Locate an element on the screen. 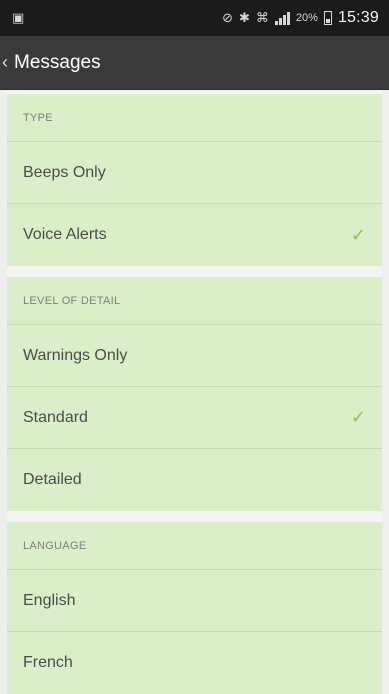 This screenshot has height=694, width=389. status-icons: ⊘ ✱ ⌘ 20% 15:39 is located at coordinates (300, 18).